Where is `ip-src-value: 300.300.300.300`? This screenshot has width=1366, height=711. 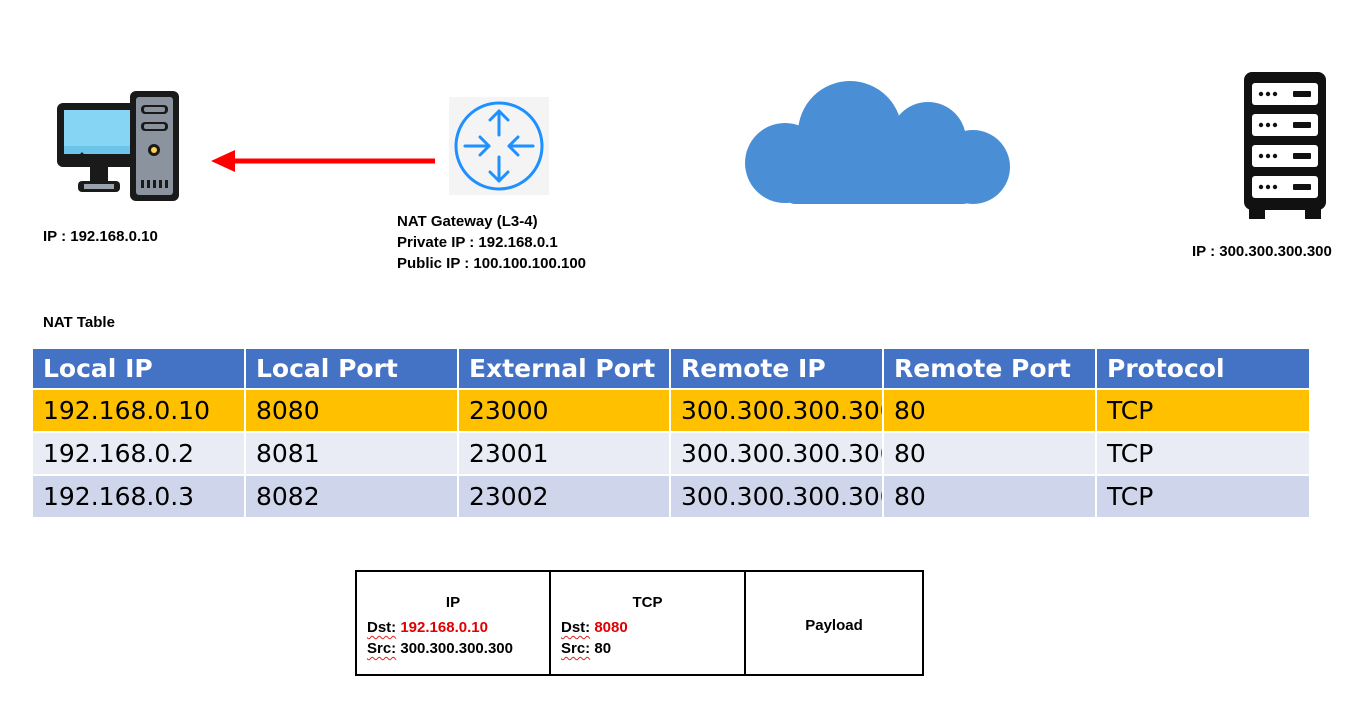
ip-src-value: 300.300.300.300 is located at coordinates (456, 648).